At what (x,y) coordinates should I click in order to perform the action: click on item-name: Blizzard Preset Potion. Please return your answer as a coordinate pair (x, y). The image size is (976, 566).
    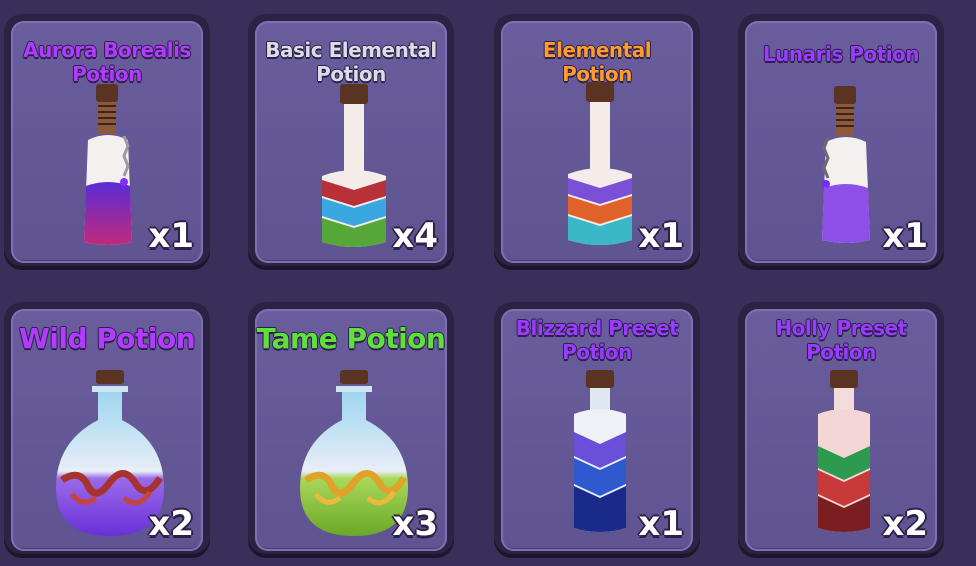
    Looking at the image, I should click on (597, 340).